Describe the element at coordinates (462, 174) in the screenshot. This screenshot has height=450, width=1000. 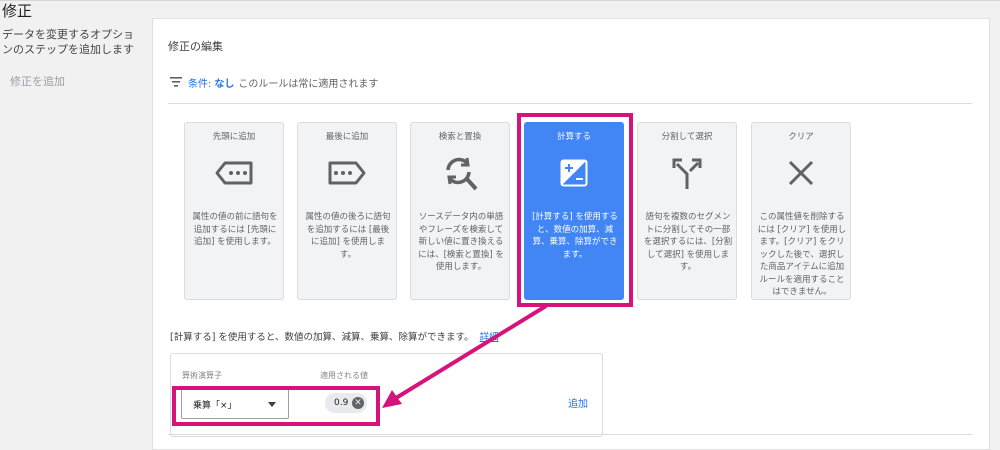
I see `find-replace-icon` at that location.